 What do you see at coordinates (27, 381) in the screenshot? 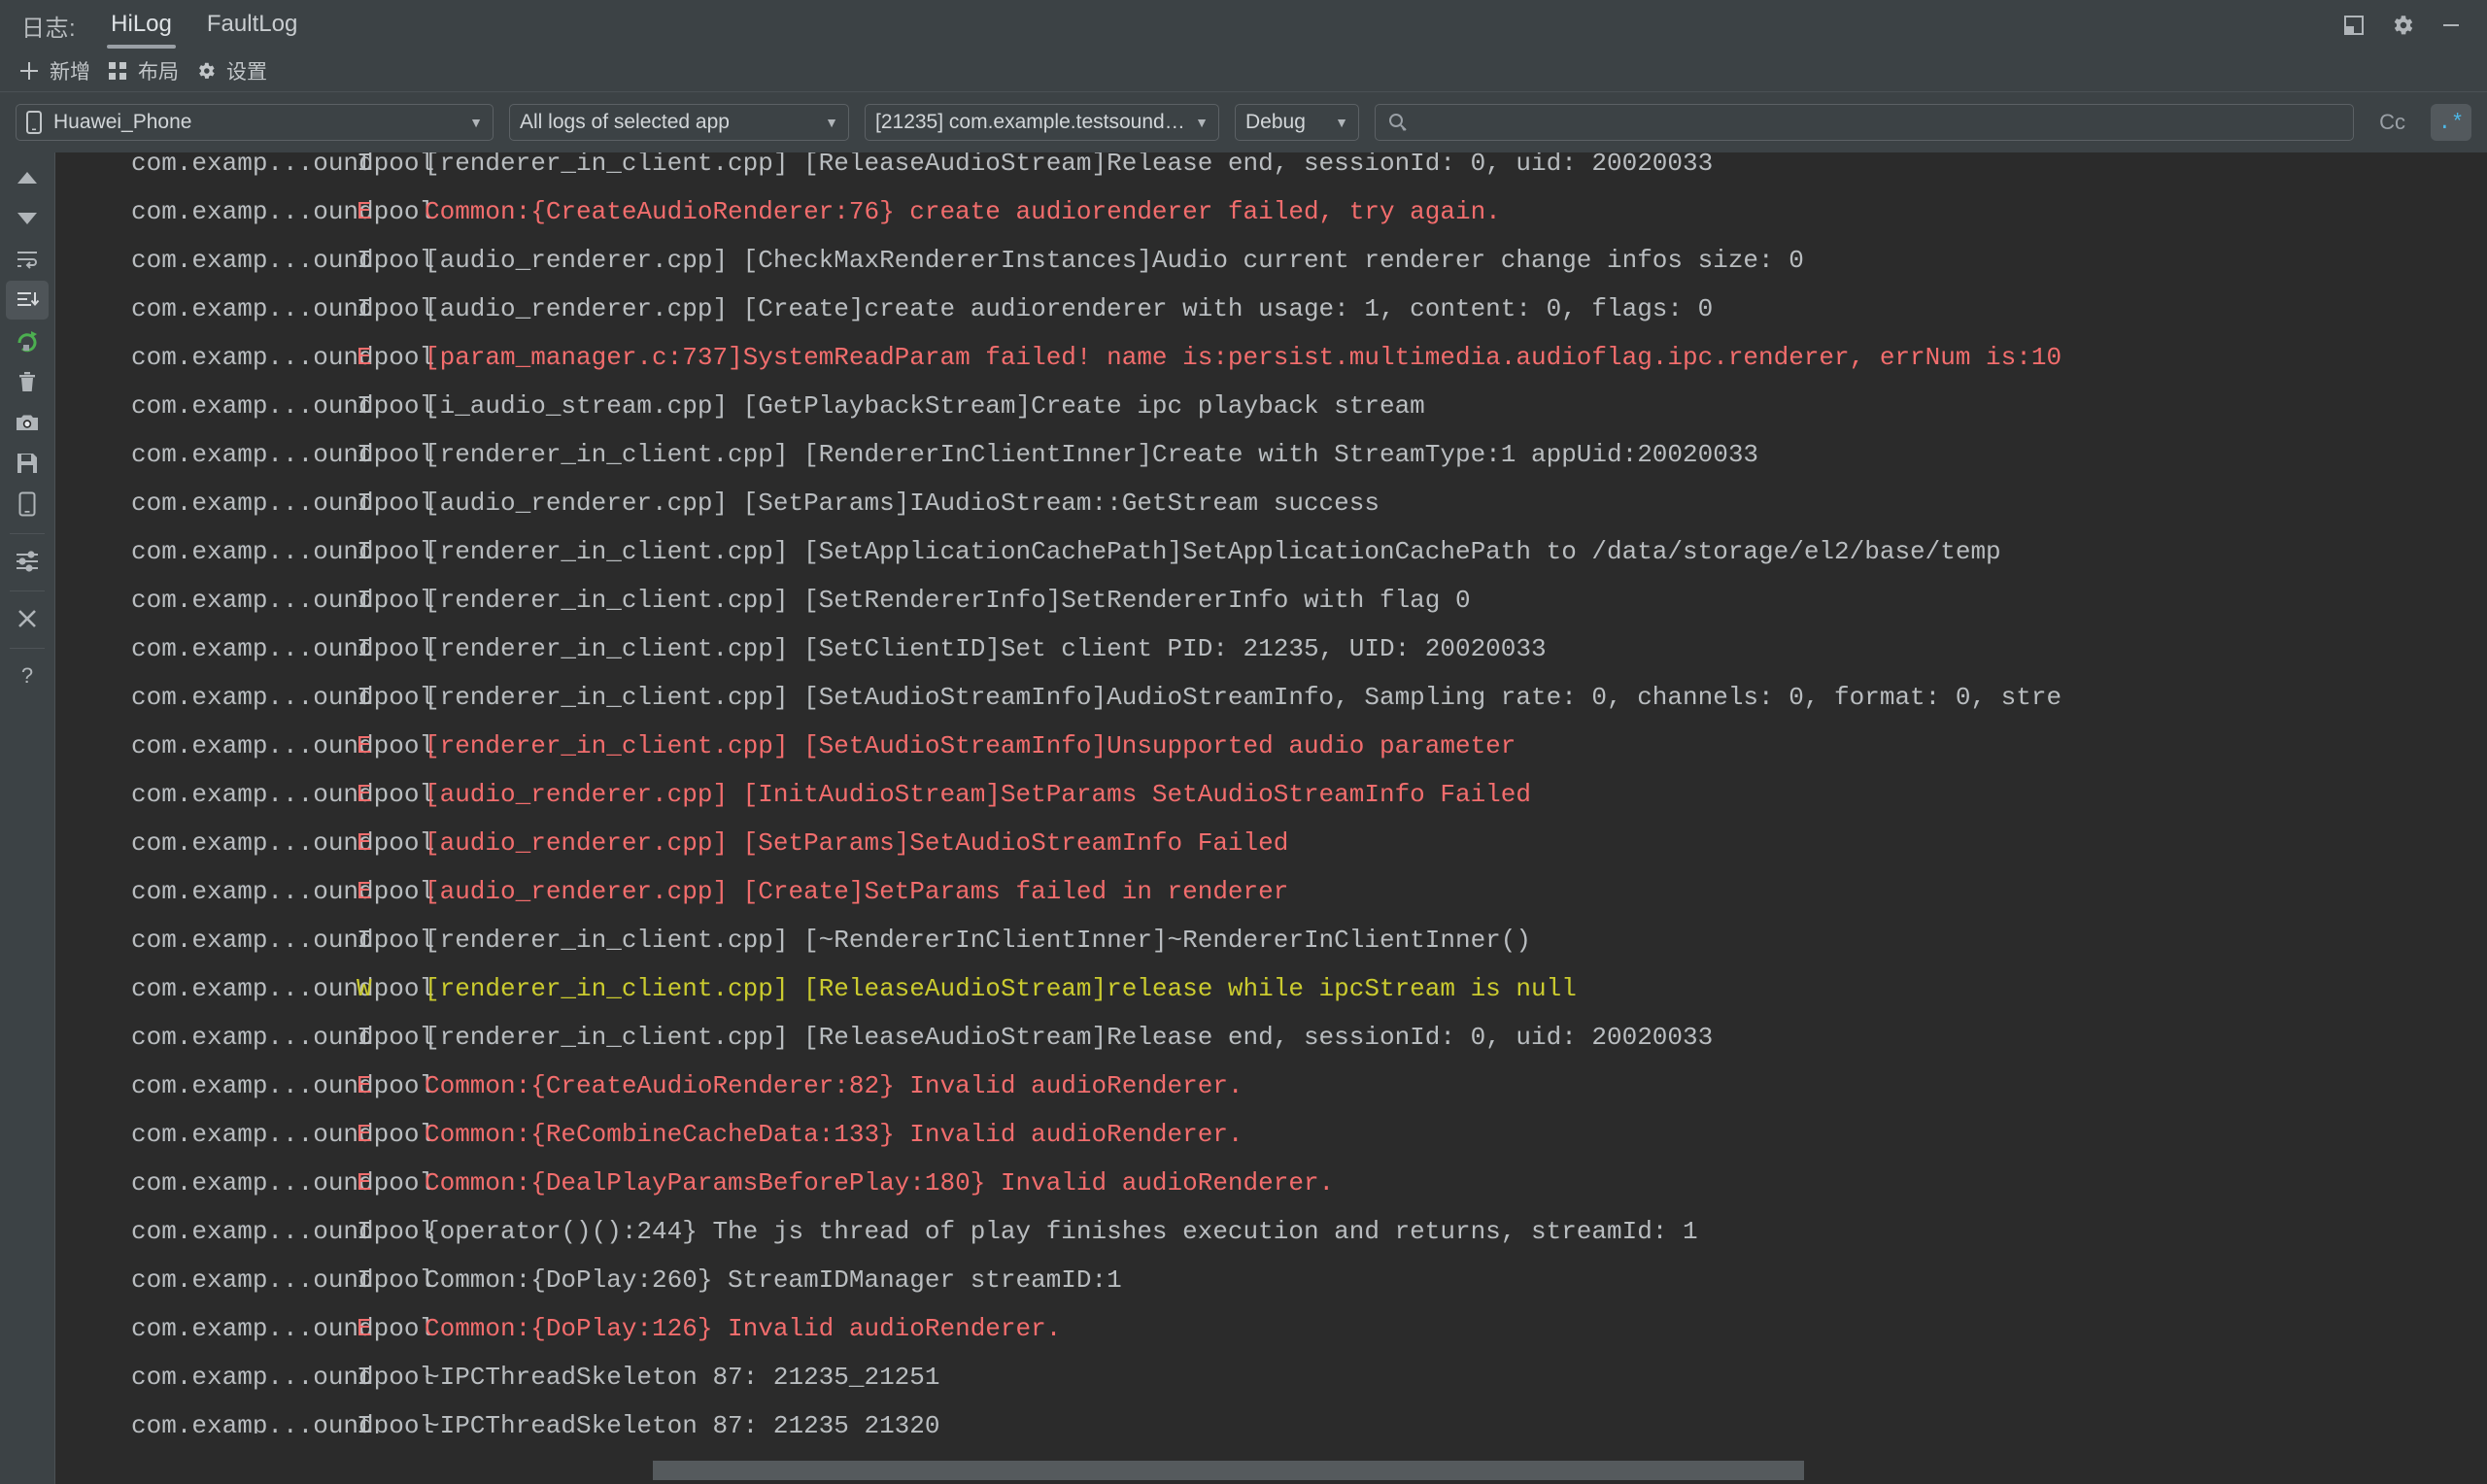
I see `delete-icon` at bounding box center [27, 381].